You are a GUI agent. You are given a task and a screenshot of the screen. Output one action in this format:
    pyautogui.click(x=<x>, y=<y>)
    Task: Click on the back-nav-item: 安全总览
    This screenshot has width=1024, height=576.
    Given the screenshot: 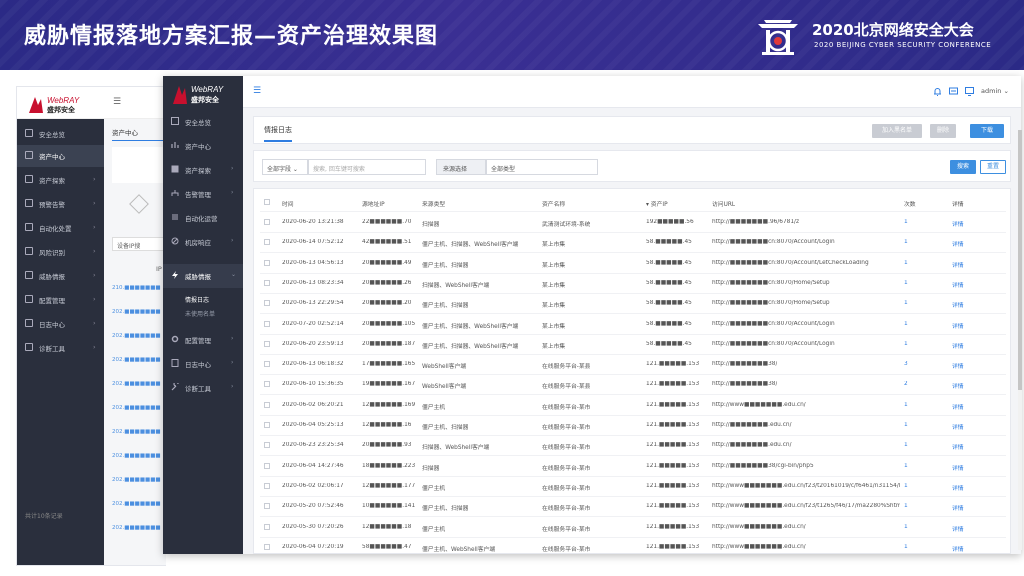 What is the action you would take?
    pyautogui.click(x=60, y=134)
    